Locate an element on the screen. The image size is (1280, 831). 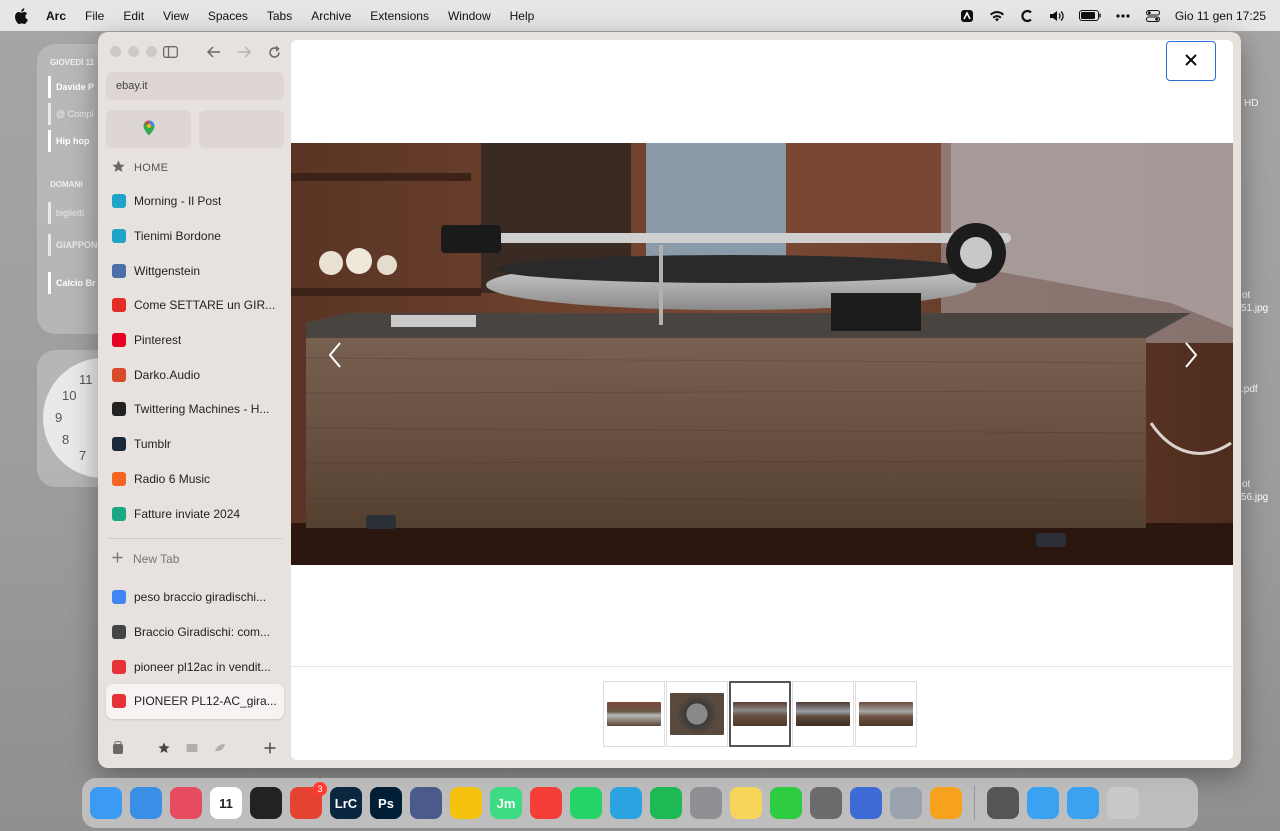
apple-logo-icon is located at coordinates (22, 15).